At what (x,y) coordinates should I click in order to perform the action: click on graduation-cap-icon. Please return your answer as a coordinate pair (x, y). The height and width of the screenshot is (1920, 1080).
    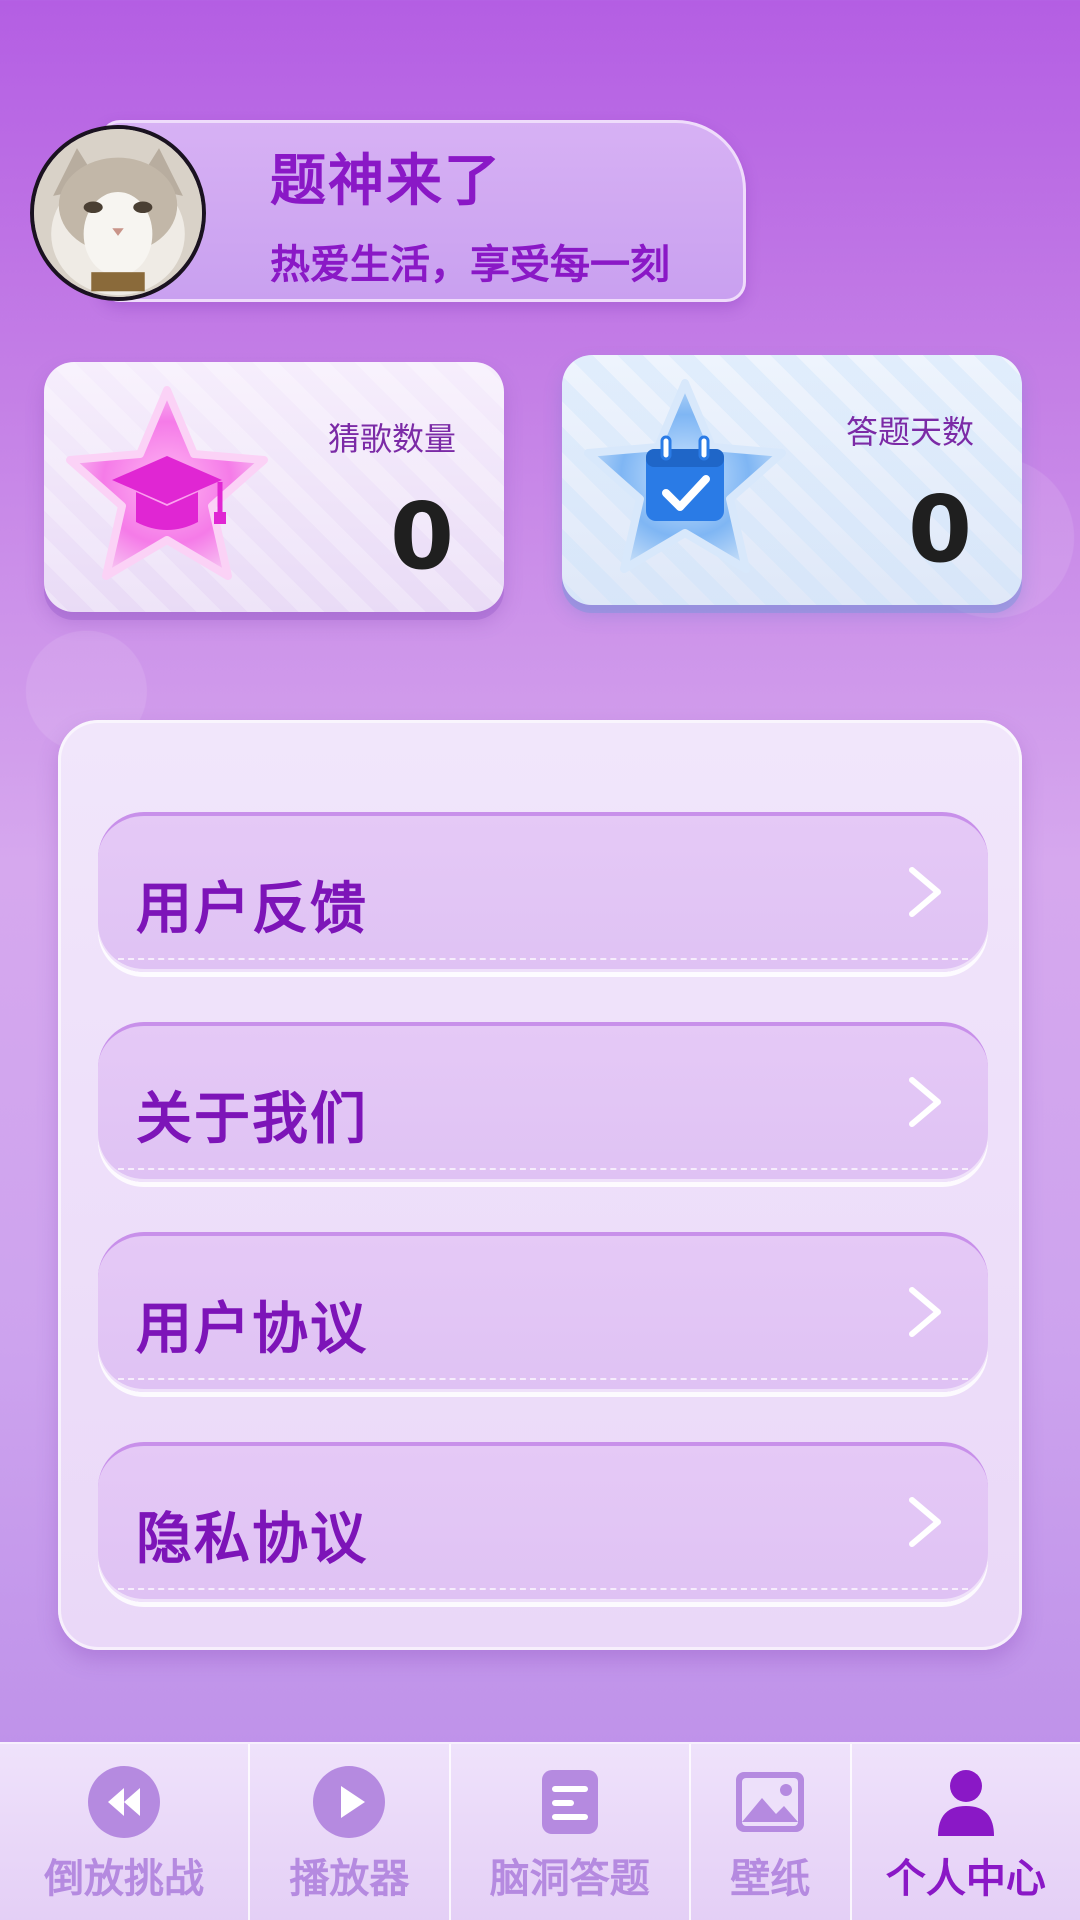
    Looking at the image, I should click on (167, 483).